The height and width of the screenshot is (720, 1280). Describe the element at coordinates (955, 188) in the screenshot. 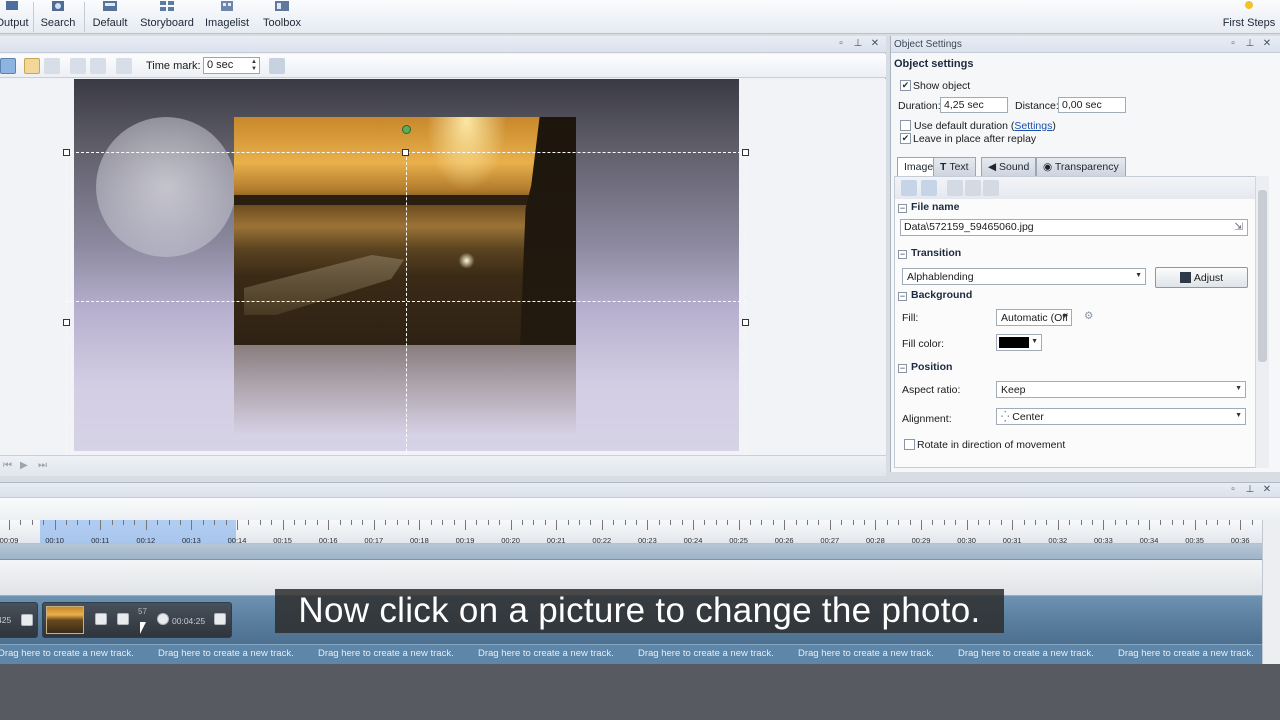

I see `edit-icon` at that location.